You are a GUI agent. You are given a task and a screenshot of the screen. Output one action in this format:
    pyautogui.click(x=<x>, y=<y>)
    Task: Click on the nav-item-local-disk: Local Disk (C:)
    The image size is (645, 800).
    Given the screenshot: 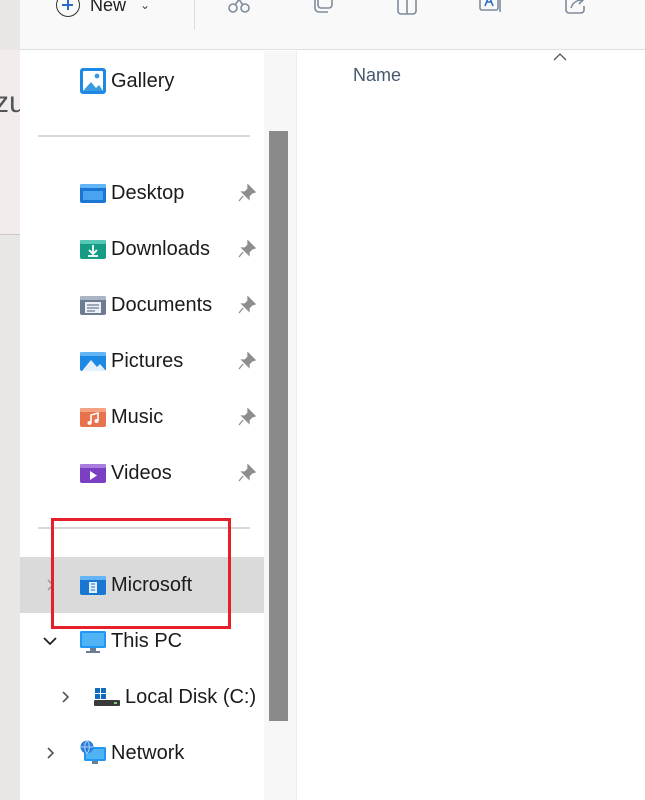 What is the action you would take?
    pyautogui.click(x=142, y=697)
    